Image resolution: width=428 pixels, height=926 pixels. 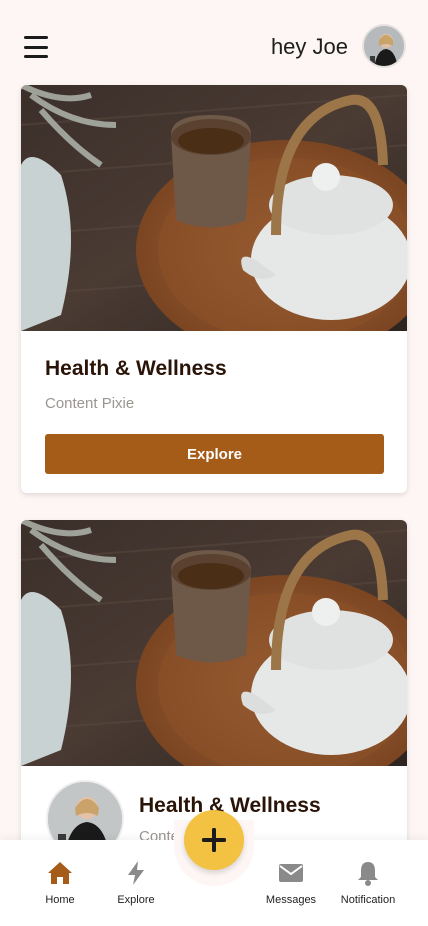 I want to click on greeting-text: hey Joe, so click(x=309, y=46).